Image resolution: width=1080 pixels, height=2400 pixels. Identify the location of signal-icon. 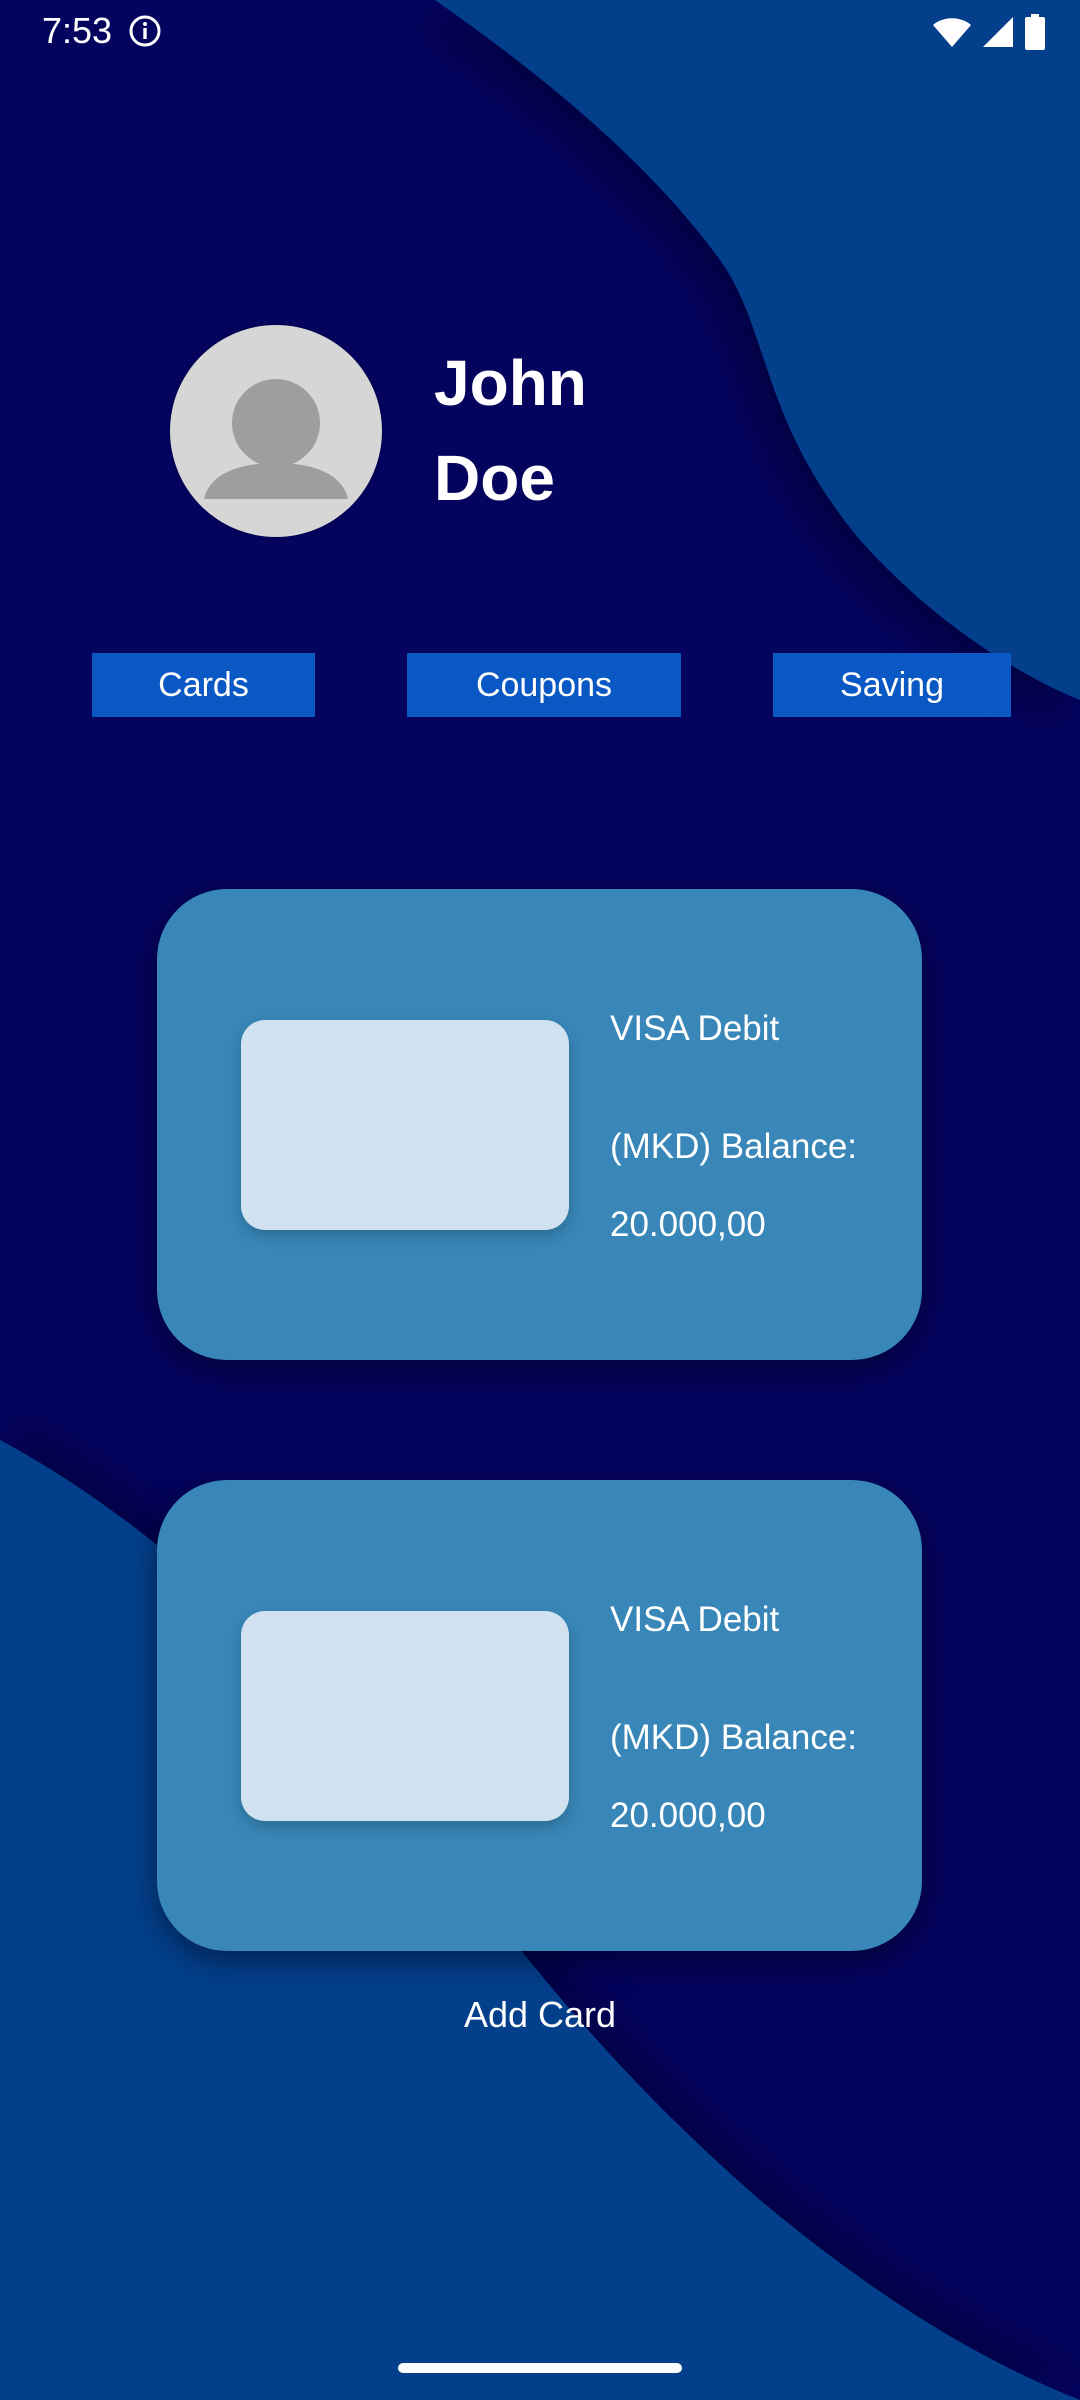
(998, 32).